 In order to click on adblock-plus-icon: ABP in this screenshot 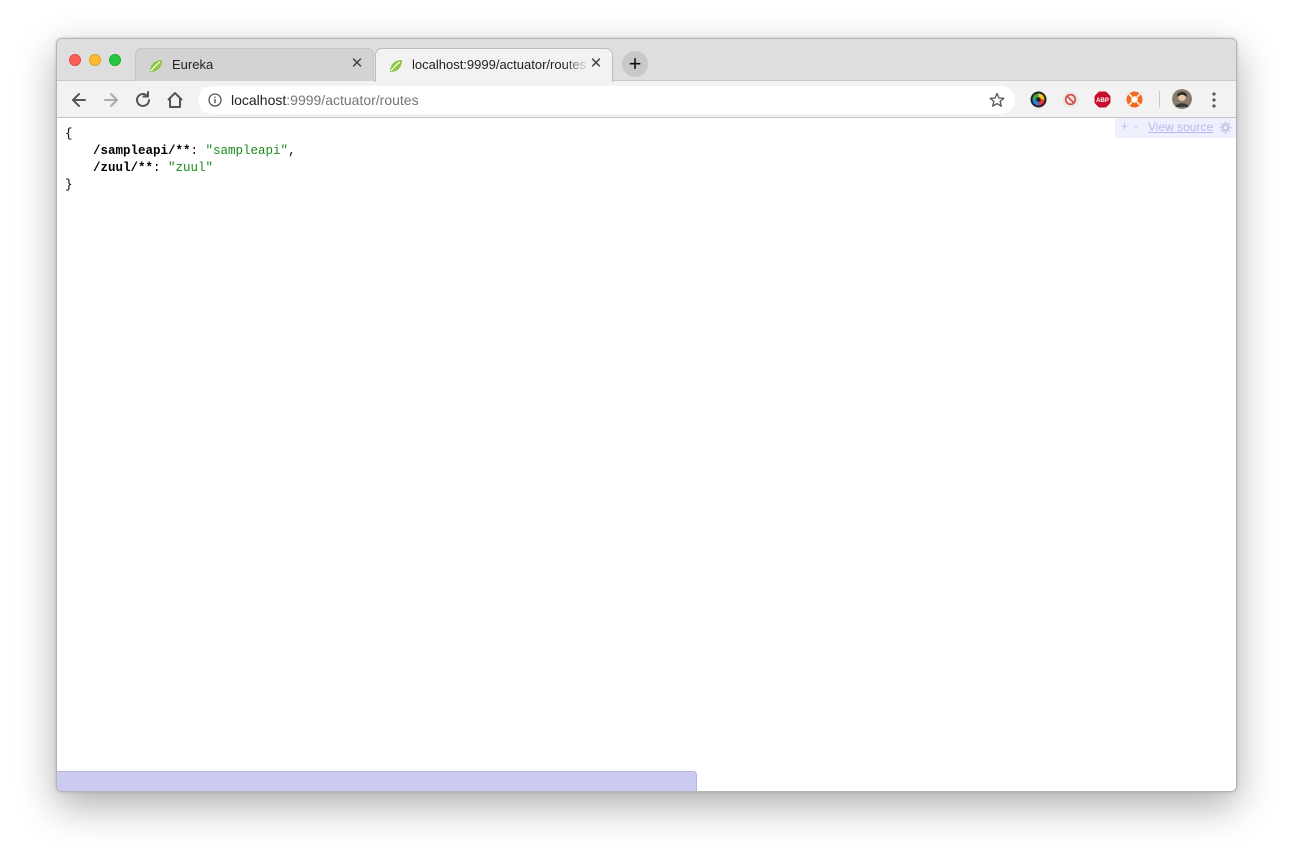, I will do `click(1102, 99)`.